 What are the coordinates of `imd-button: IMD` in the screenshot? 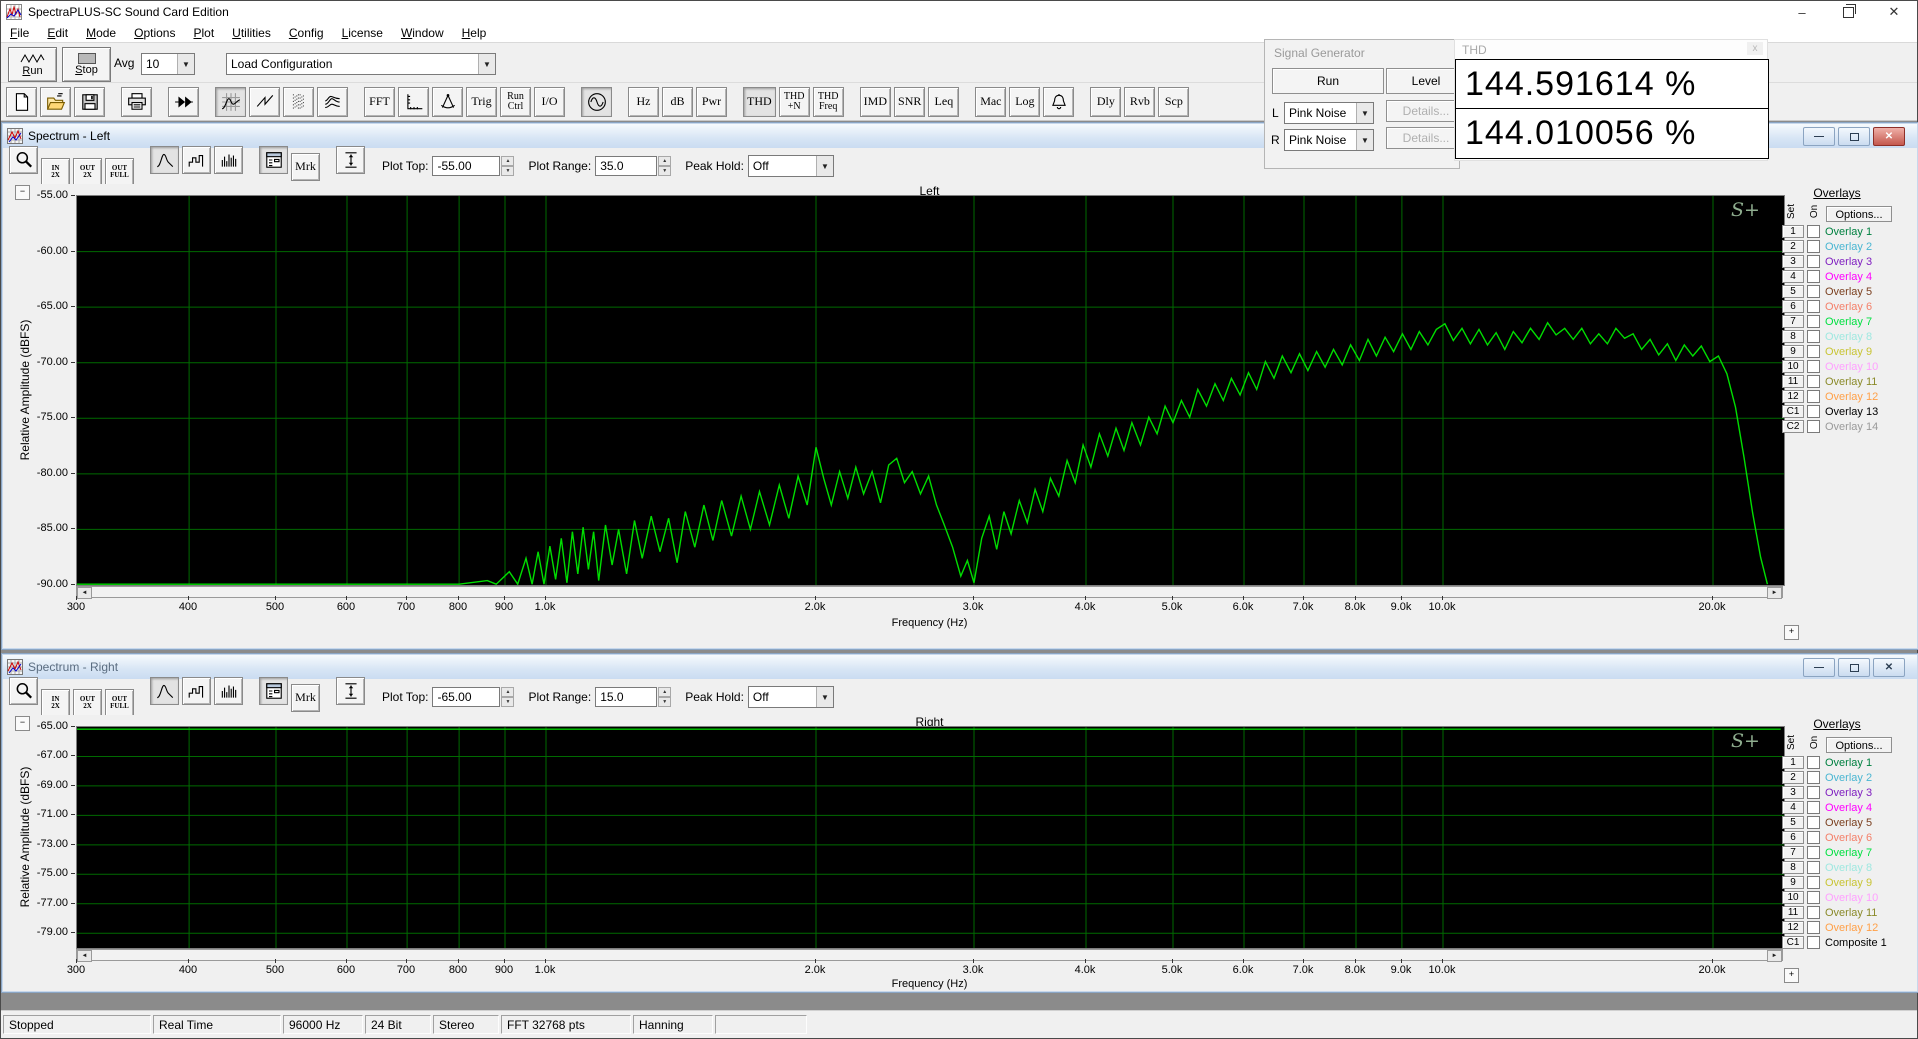 It's located at (875, 101).